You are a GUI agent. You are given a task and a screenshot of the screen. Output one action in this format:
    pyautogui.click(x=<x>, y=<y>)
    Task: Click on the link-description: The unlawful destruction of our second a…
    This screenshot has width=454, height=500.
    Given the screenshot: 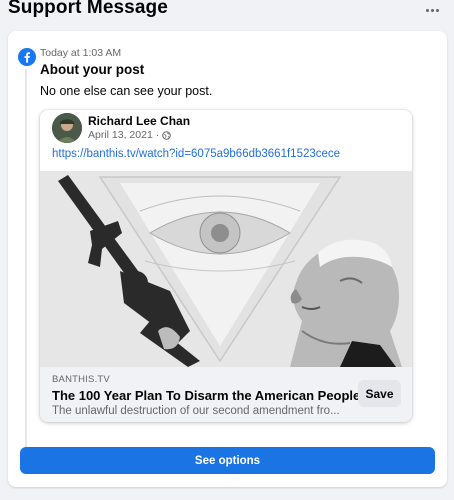 What is the action you would take?
    pyautogui.click(x=196, y=411)
    